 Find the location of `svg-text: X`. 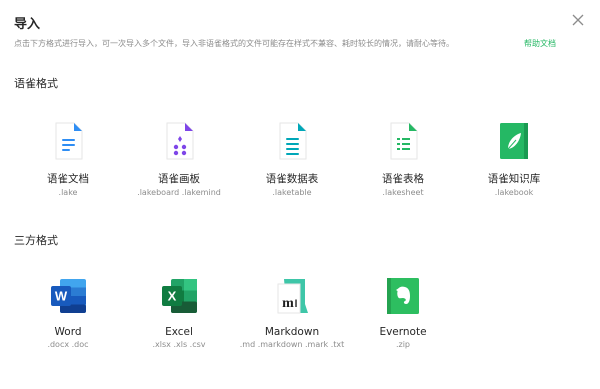

svg-text: X is located at coordinates (172, 296).